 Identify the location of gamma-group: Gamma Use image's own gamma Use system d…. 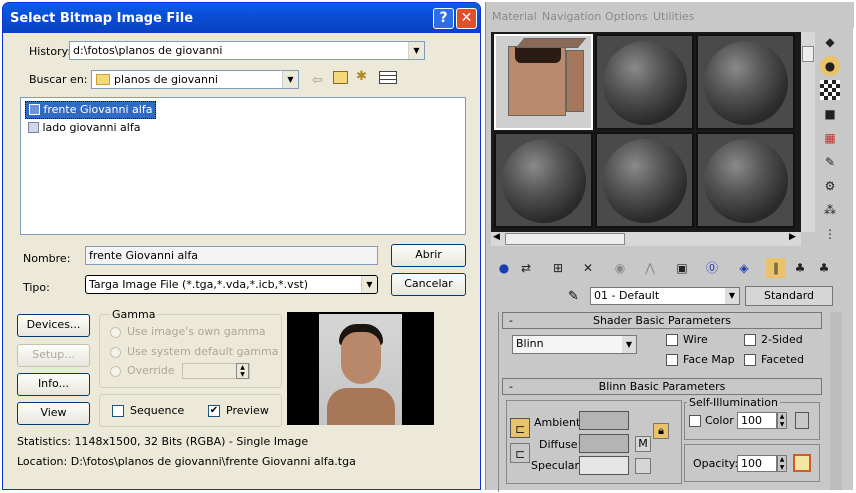
(190, 348).